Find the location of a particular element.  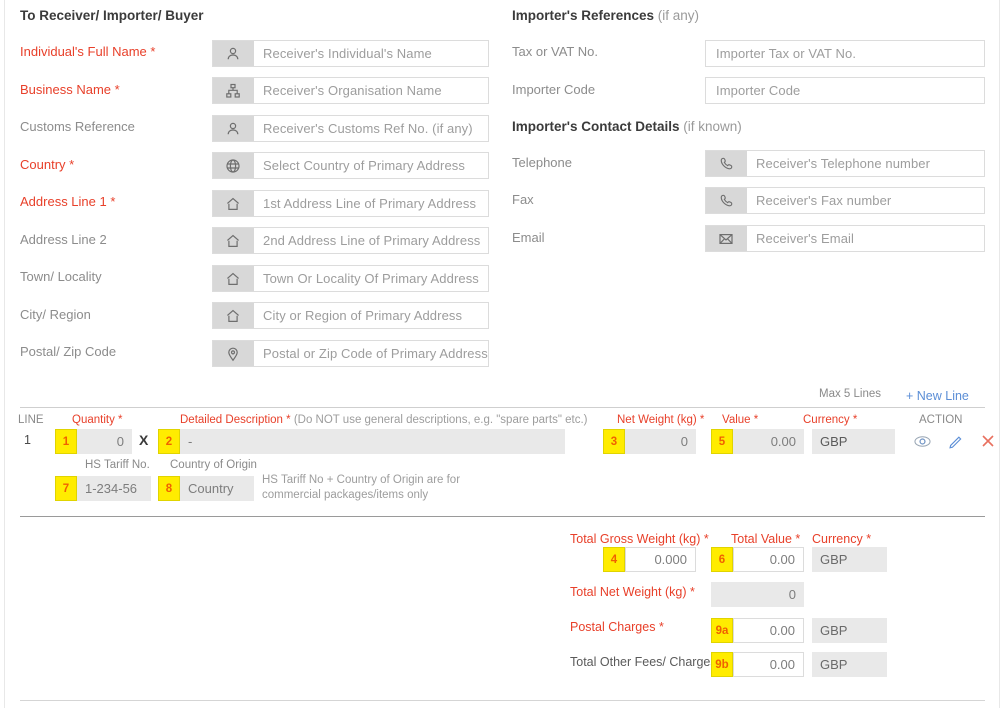

input-country: Select Country of Primary Address is located at coordinates (350, 165).